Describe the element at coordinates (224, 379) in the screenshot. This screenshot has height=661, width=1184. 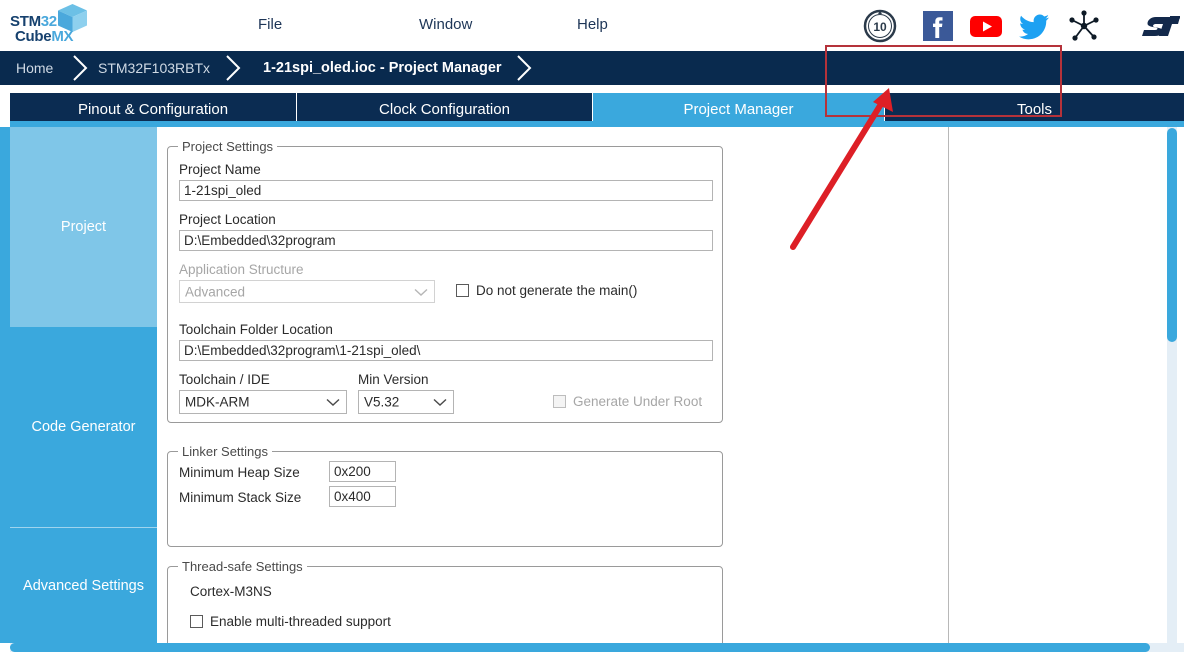
I see `toolchain-ide-label: Toolchain / IDE` at that location.